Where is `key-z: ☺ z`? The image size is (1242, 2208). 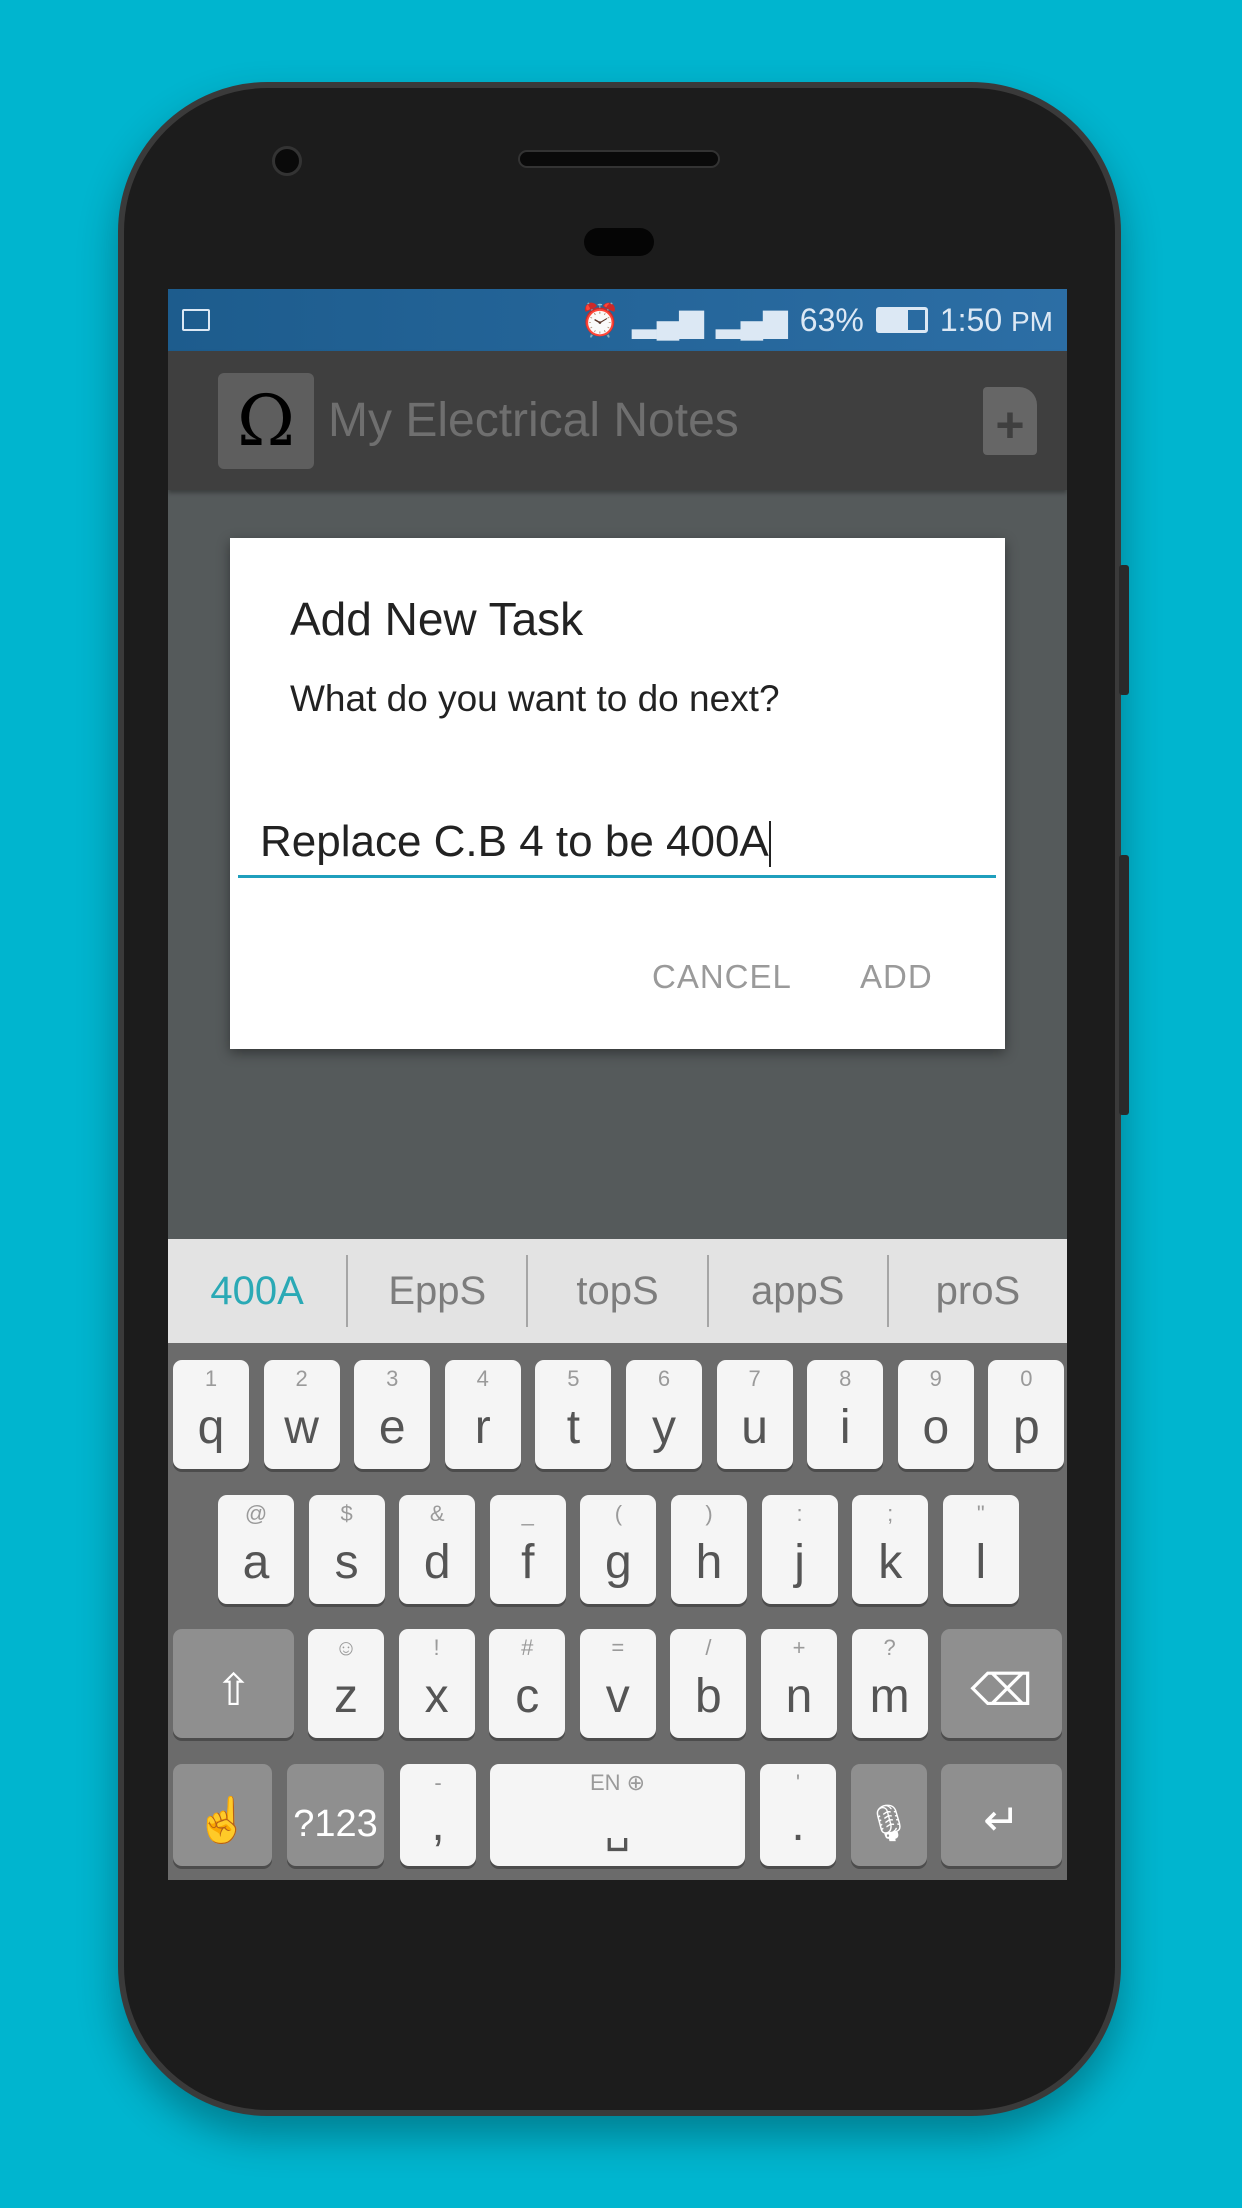
key-z: ☺ z is located at coordinates (346, 1683).